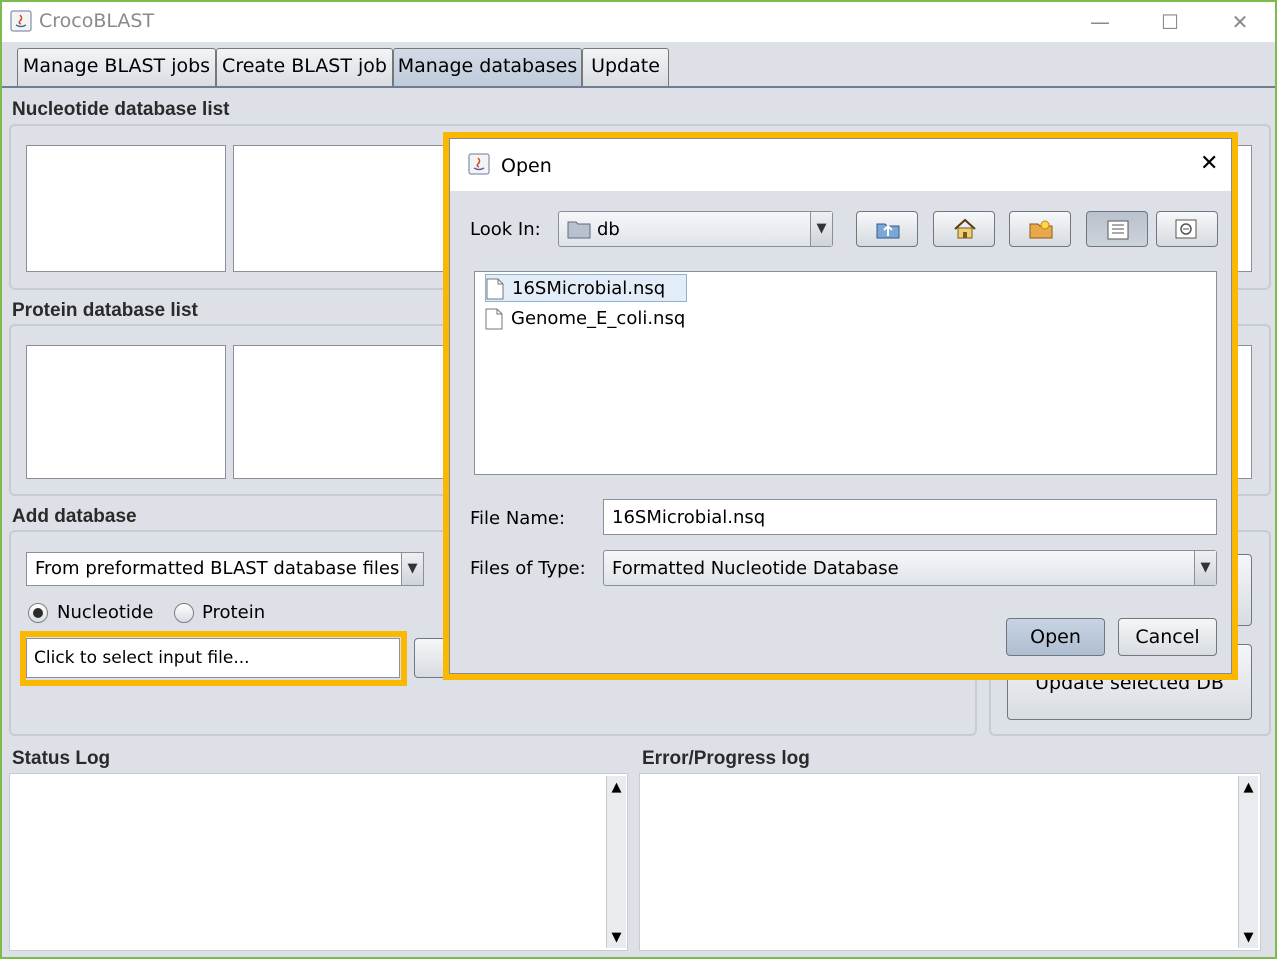 This screenshot has width=1277, height=959. What do you see at coordinates (105, 310) in the screenshot?
I see `protein-list-title: Protein database list` at bounding box center [105, 310].